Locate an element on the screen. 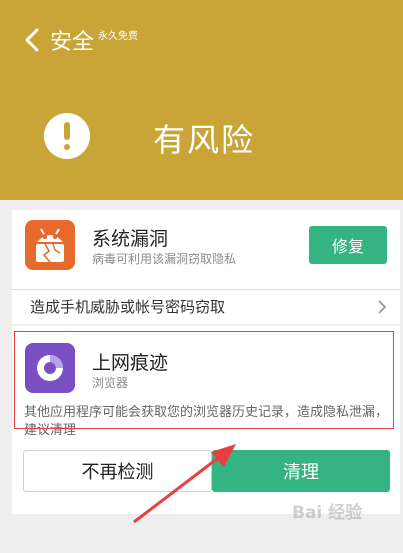  item-title: 系统漏洞 is located at coordinates (130, 239).